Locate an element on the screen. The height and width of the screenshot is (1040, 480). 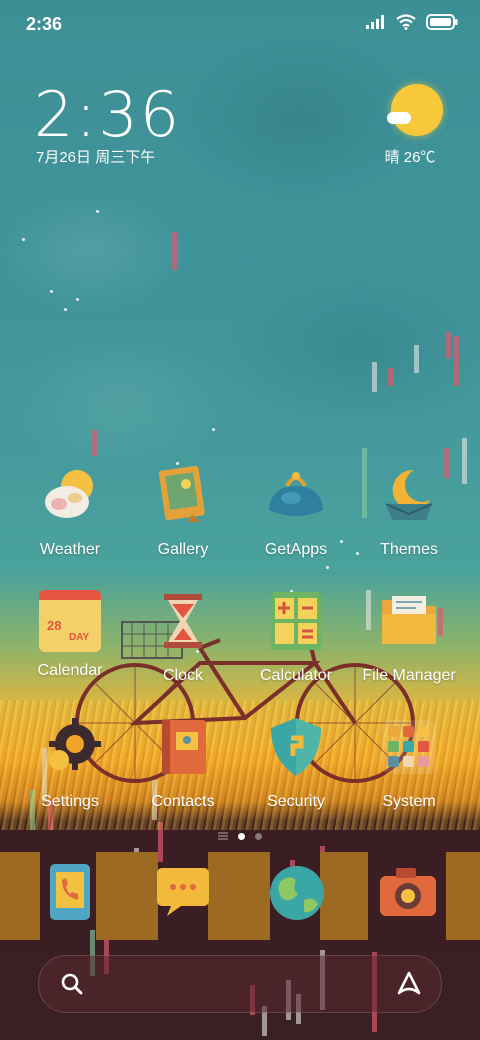
app-calendar: 28 DAY Calendar is located at coordinates (70, 635).